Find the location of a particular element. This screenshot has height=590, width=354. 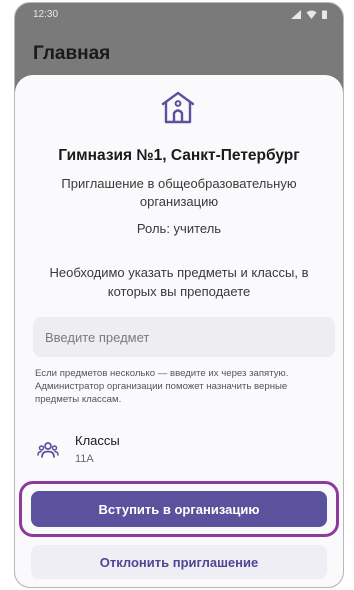

status-bar: 12:30 is located at coordinates (179, 14).